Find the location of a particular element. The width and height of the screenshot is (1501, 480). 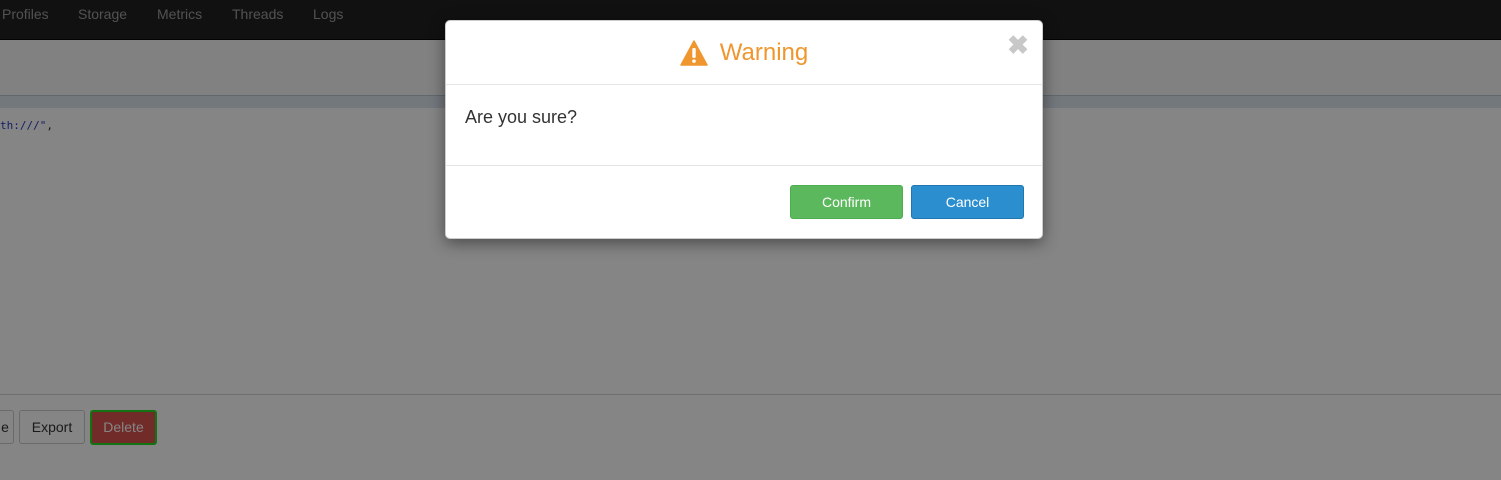

dialog-title-text: Warning is located at coordinates (764, 52).